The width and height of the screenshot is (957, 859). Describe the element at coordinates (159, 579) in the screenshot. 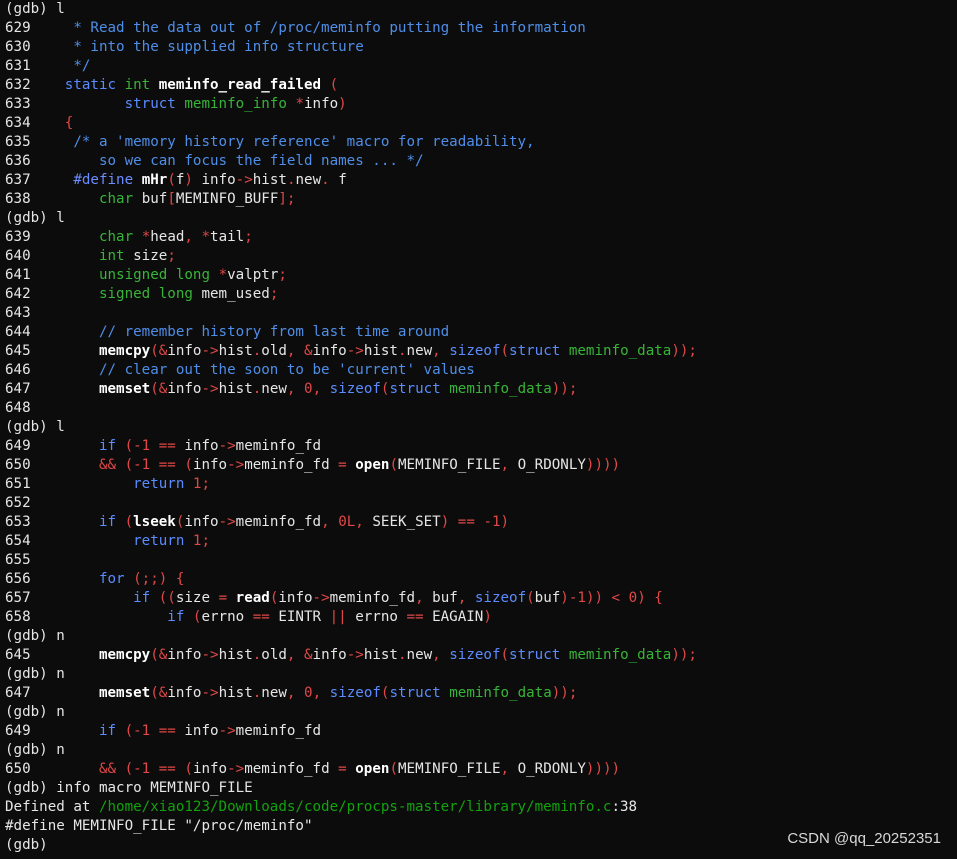

I see `code-token: (;;) {` at that location.